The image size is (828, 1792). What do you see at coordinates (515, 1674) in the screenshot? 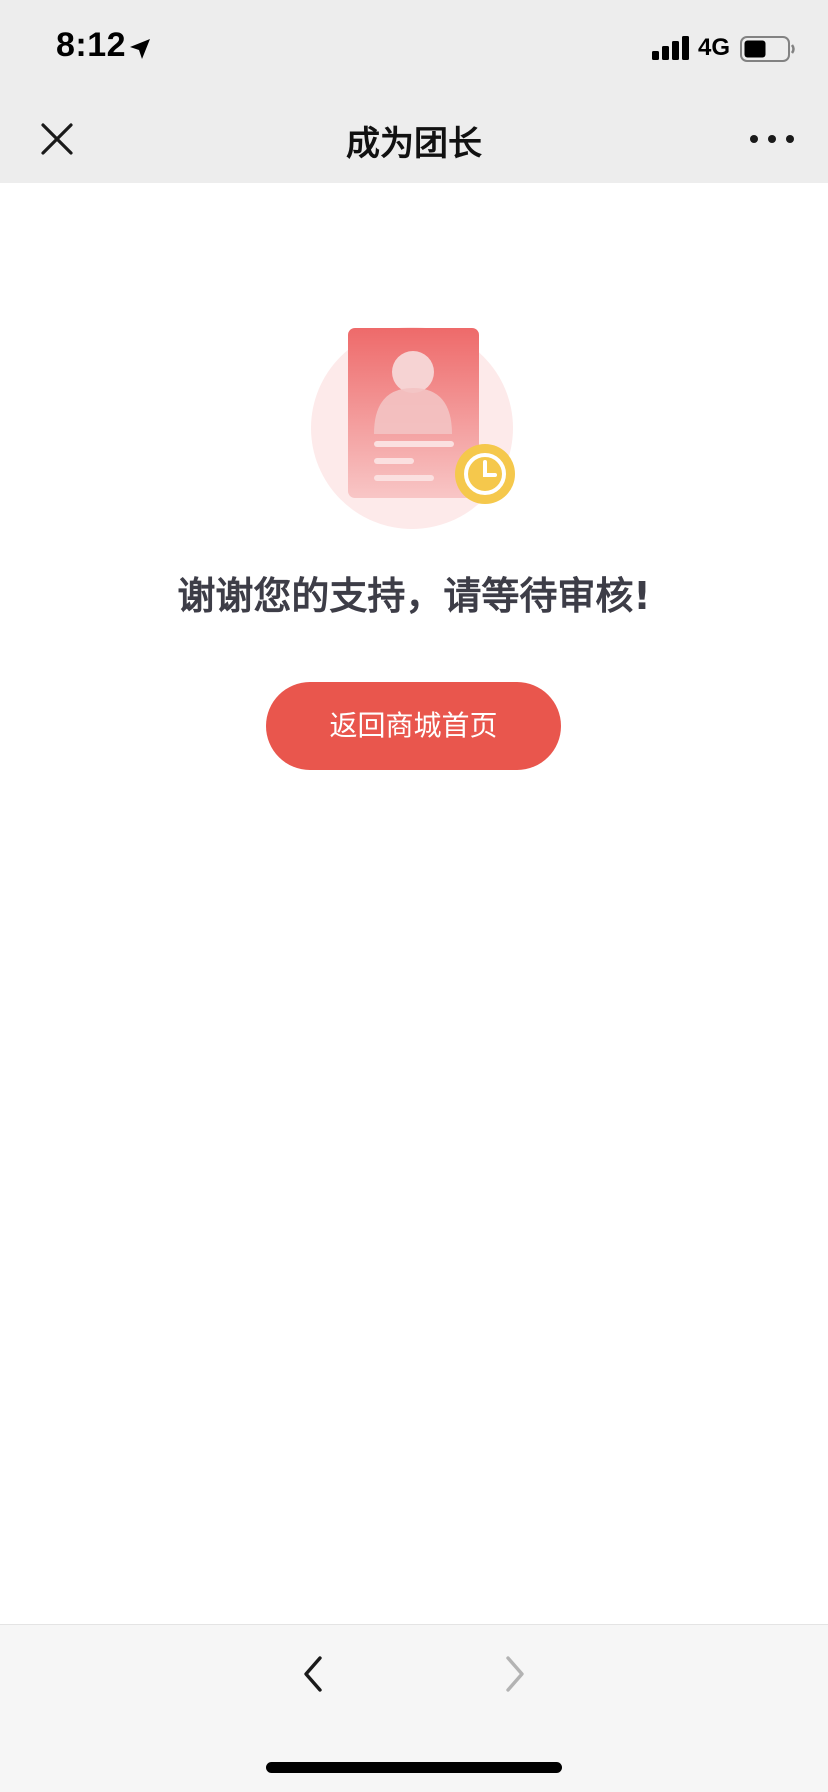
I see `forward-chevron-icon` at bounding box center [515, 1674].